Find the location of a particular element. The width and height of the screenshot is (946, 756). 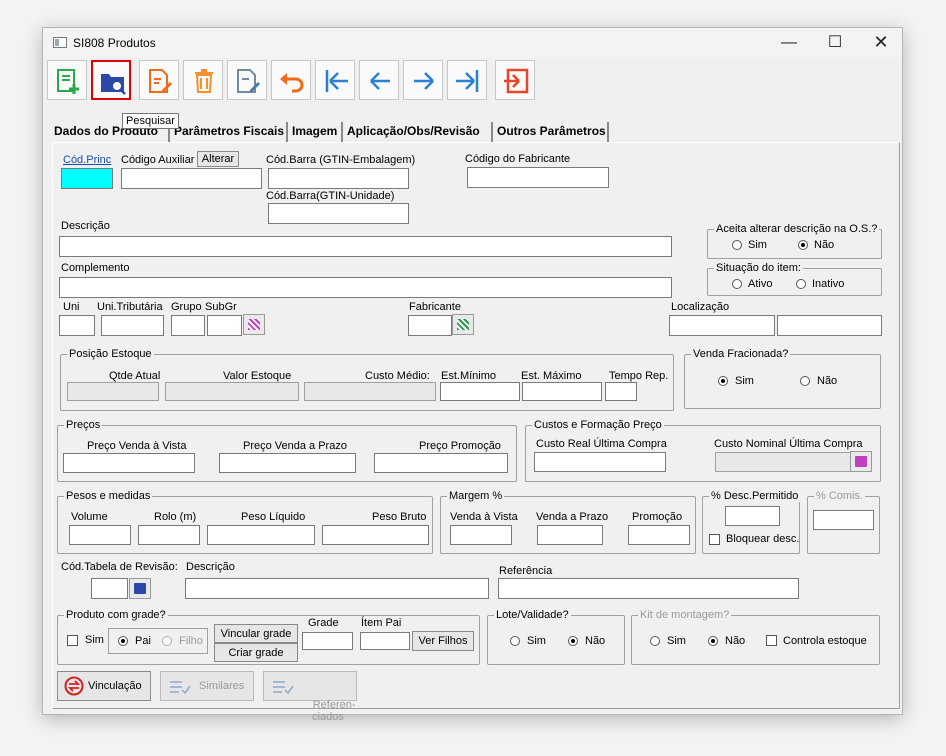

venda-fracionada-sim-radio is located at coordinates (723, 381).